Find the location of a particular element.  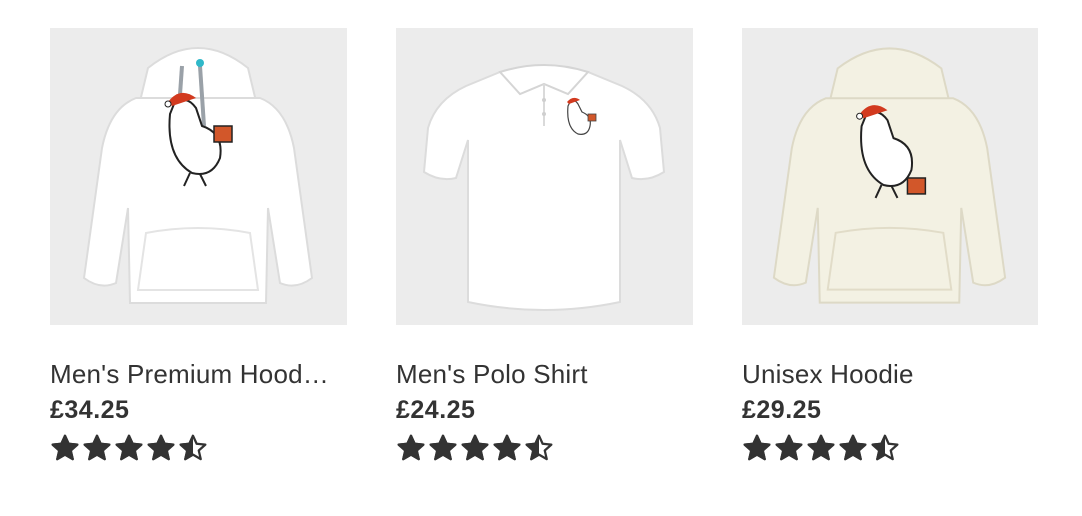

product-name: Men's Polo Shirt is located at coordinates (544, 374).